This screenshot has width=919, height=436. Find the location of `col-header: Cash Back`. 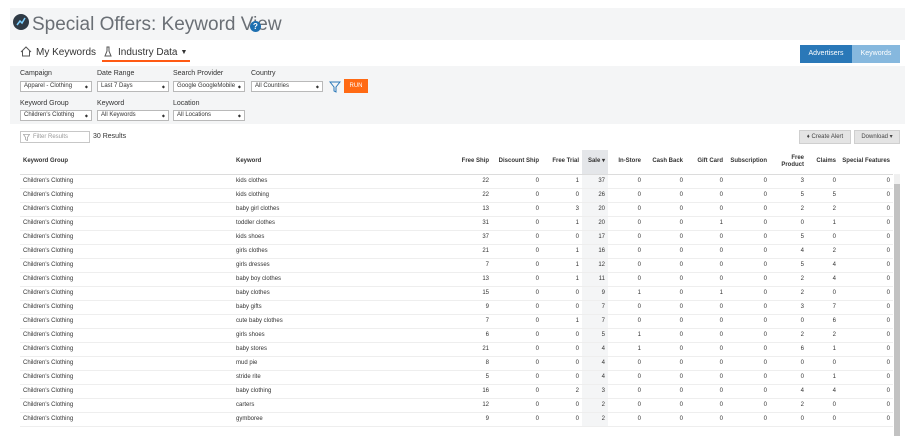

col-header: Cash Back is located at coordinates (665, 162).